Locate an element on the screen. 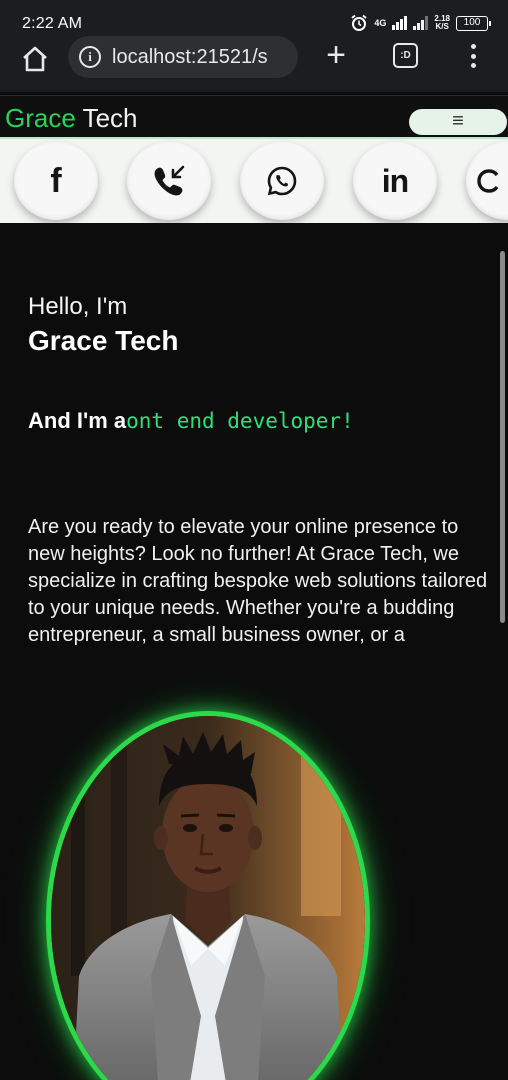  whatsapp-link is located at coordinates (282, 181).